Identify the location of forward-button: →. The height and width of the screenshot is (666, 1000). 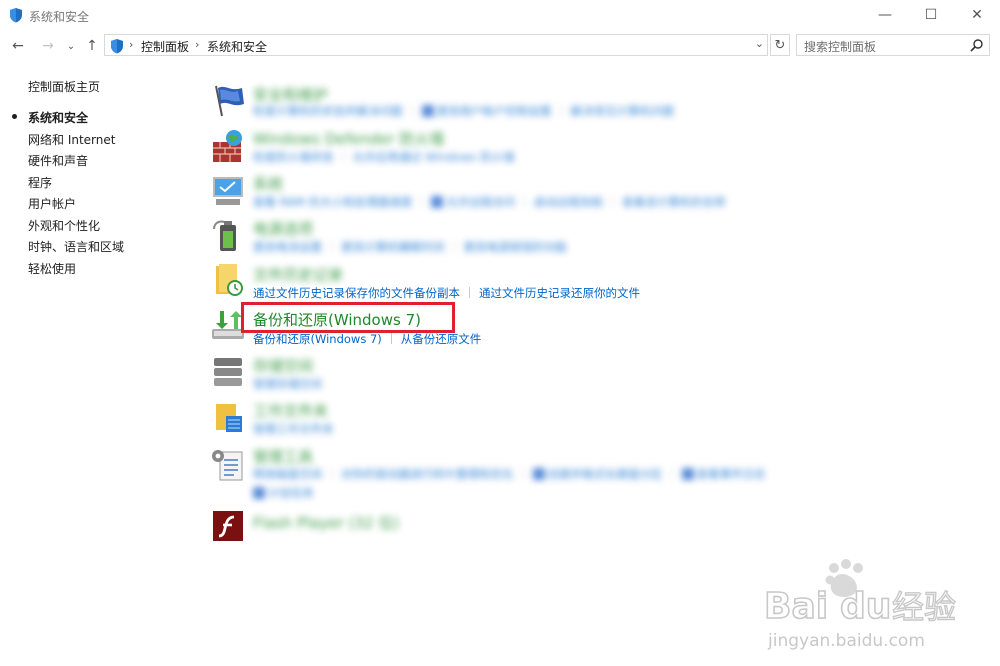
(48, 46).